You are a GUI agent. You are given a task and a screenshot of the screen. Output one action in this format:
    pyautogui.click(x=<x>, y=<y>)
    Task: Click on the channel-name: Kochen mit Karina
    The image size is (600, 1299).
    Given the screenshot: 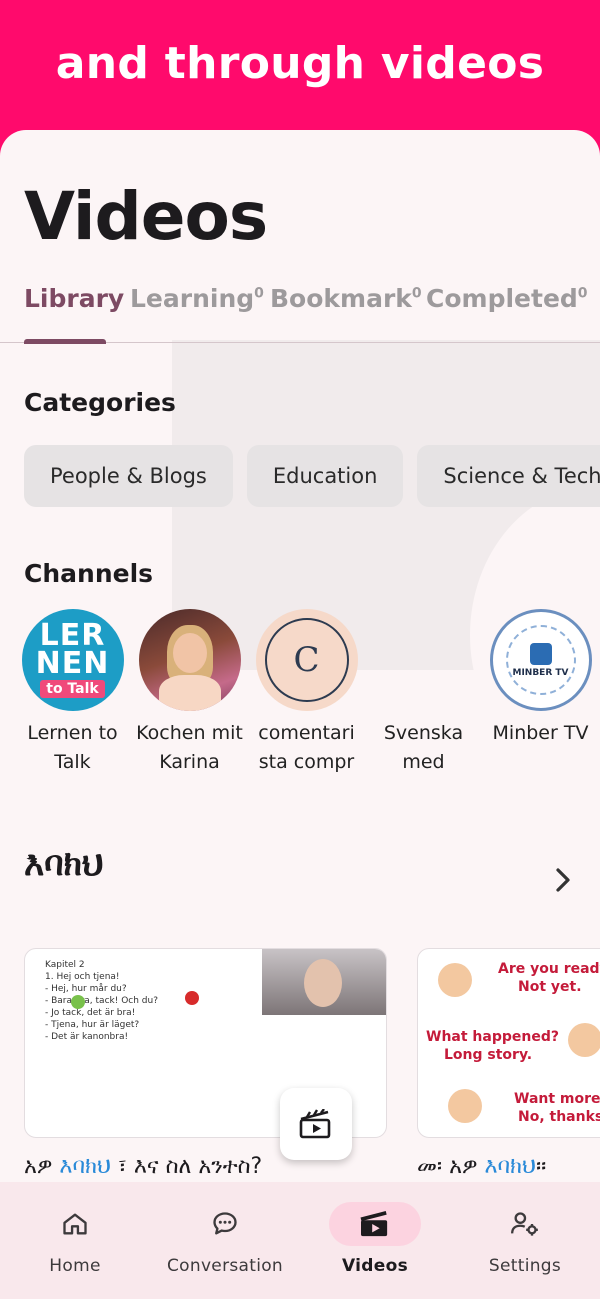 What is the action you would take?
    pyautogui.click(x=189, y=747)
    